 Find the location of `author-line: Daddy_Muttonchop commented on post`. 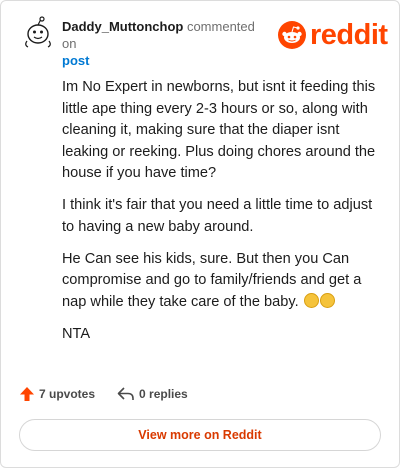

author-line: Daddy_Muttonchop commented on post is located at coordinates (167, 43).